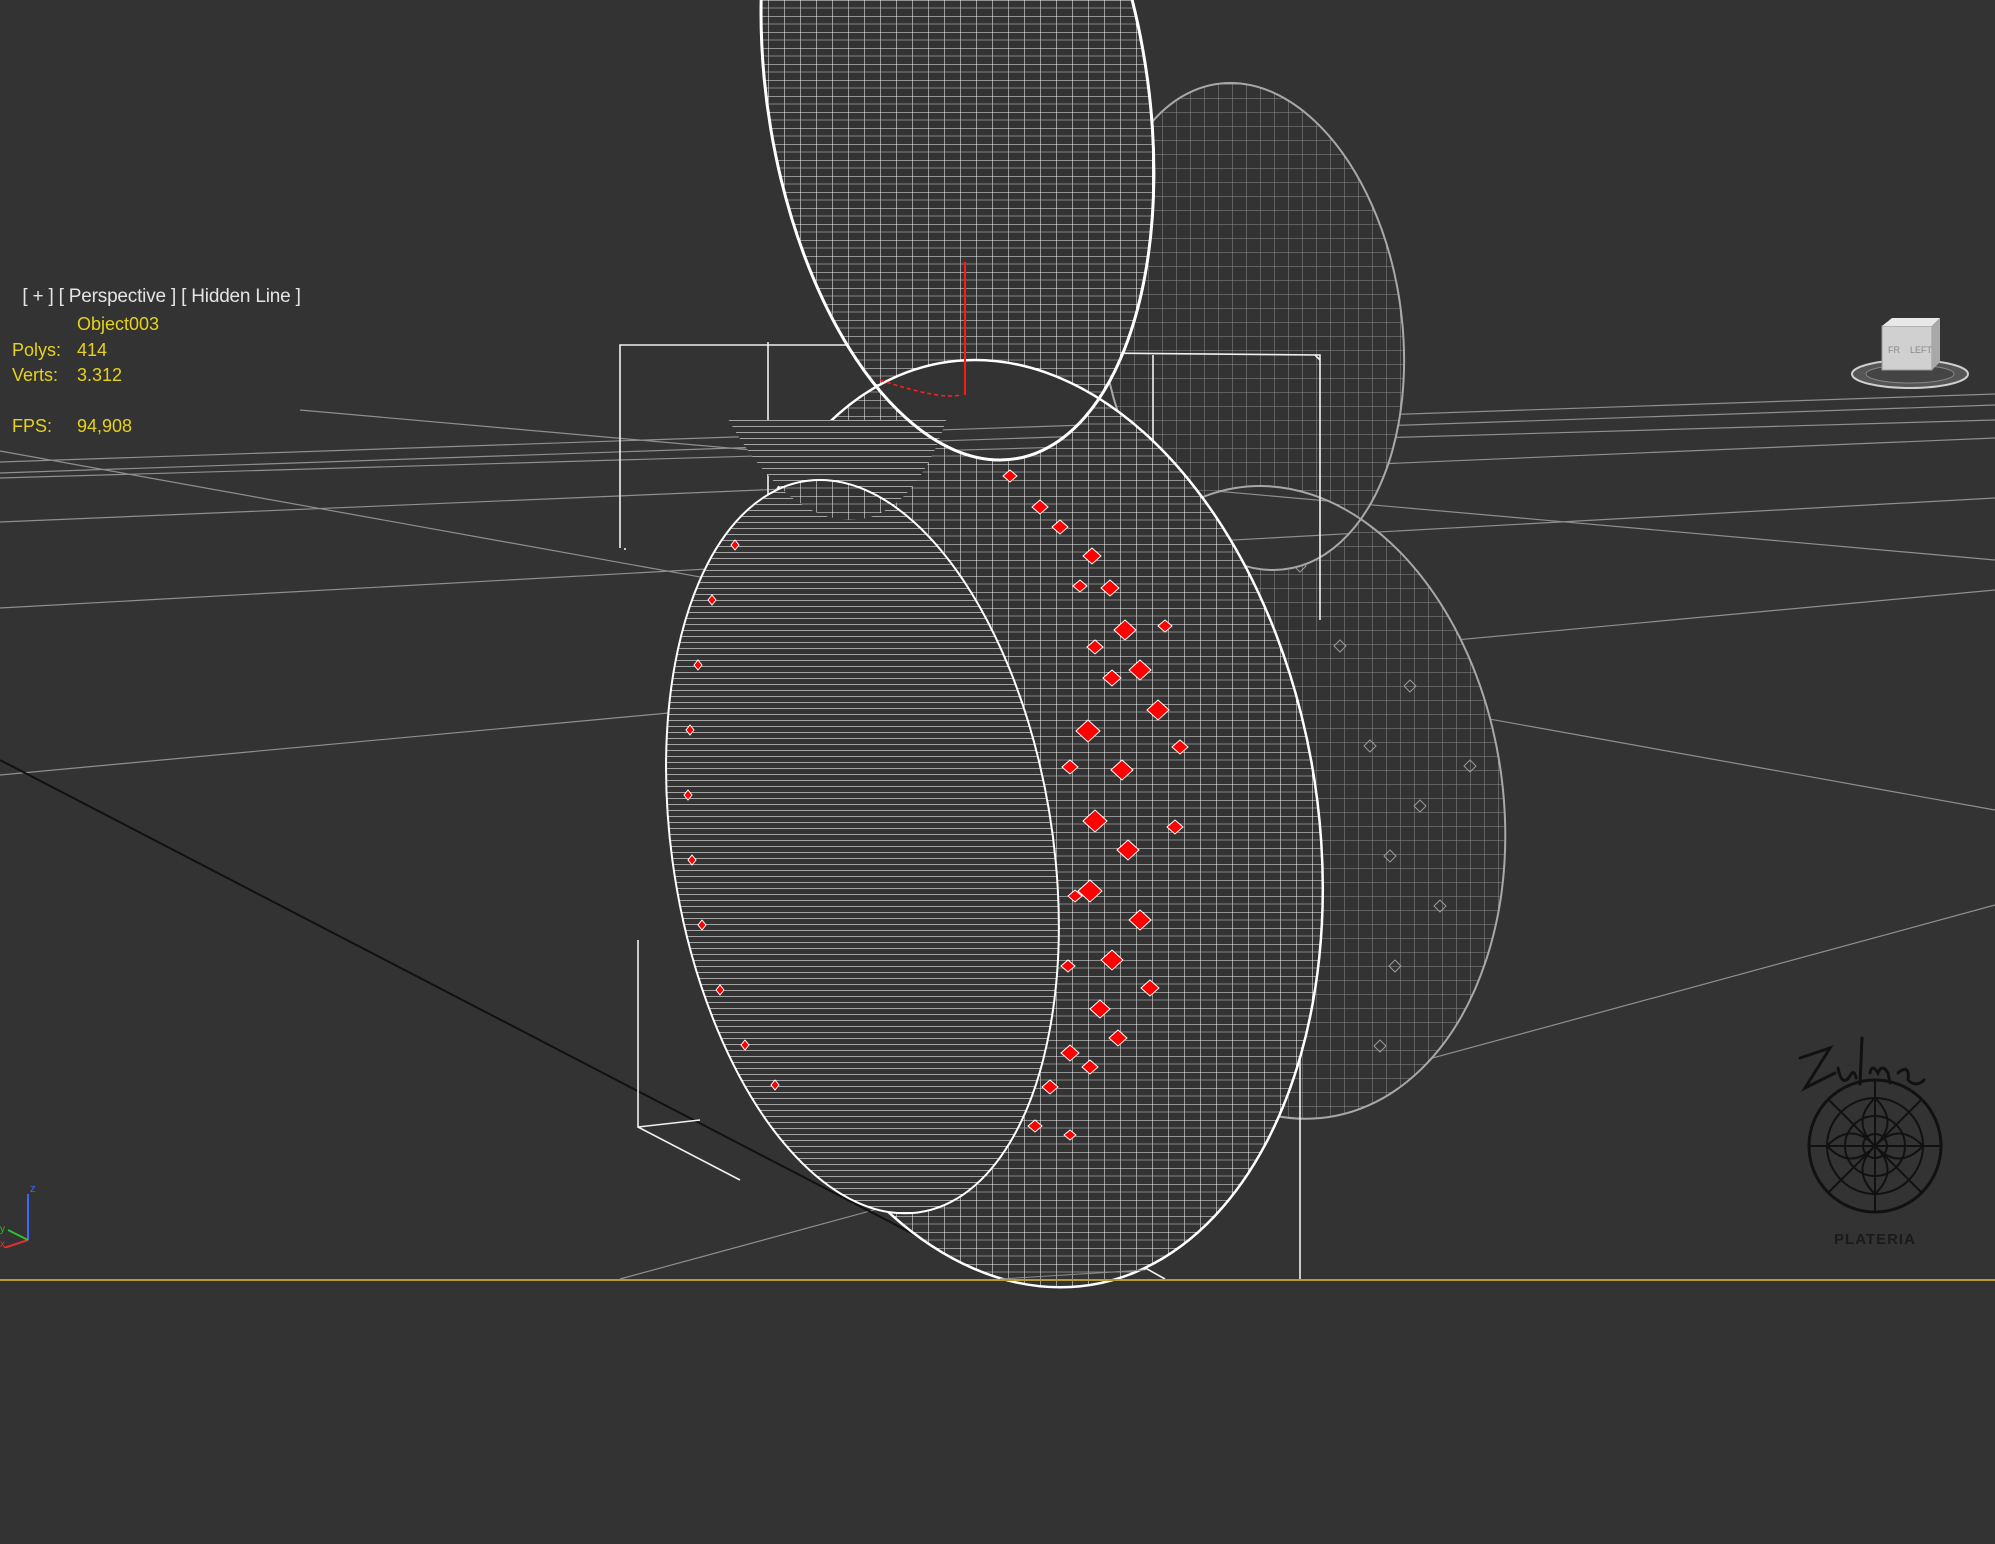  Describe the element at coordinates (997, 1280) in the screenshot. I see `viewport-bottom-border` at that location.